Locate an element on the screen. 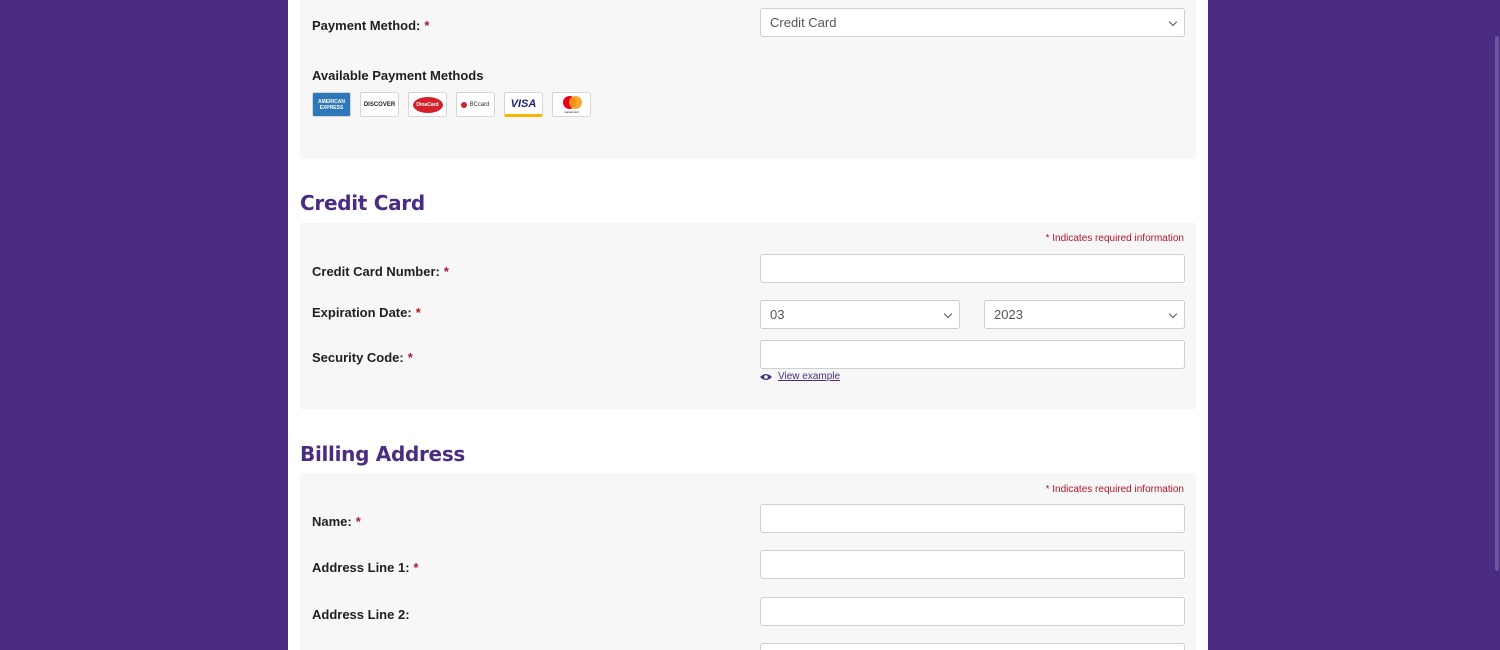  amex-logo-icon: AMERICAN EXPRESS is located at coordinates (331, 104).